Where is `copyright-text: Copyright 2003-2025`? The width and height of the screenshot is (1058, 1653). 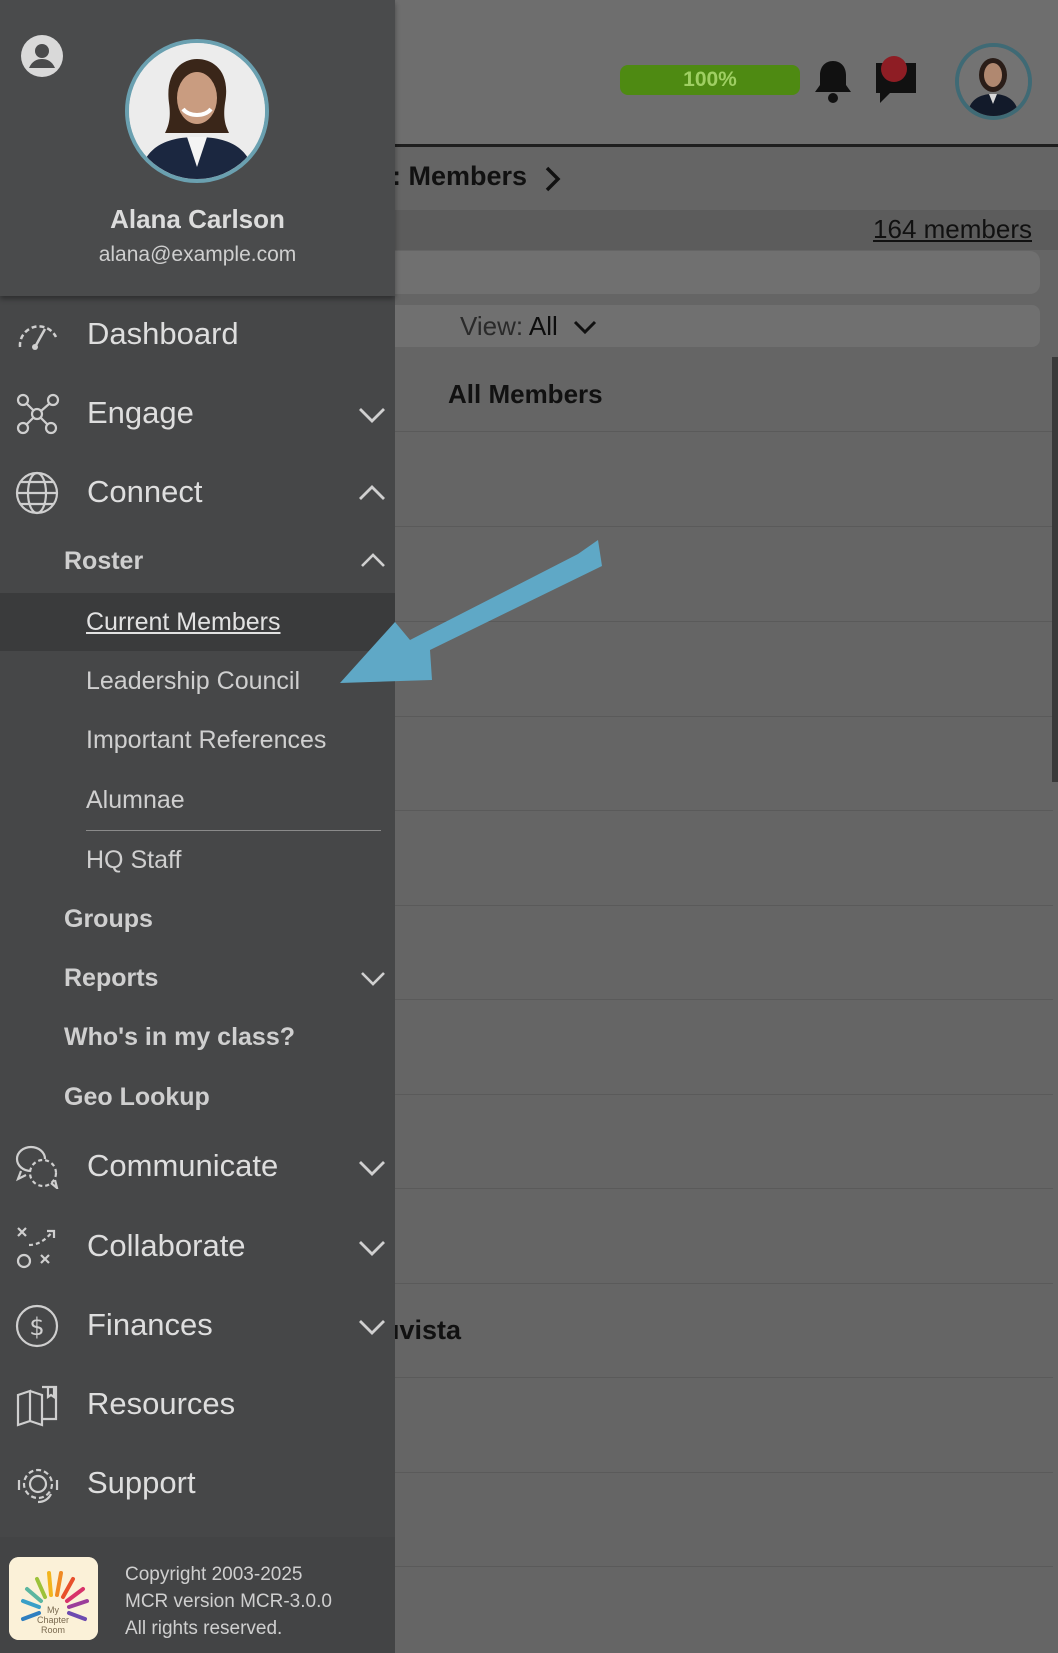 copyright-text: Copyright 2003-2025 is located at coordinates (214, 1574).